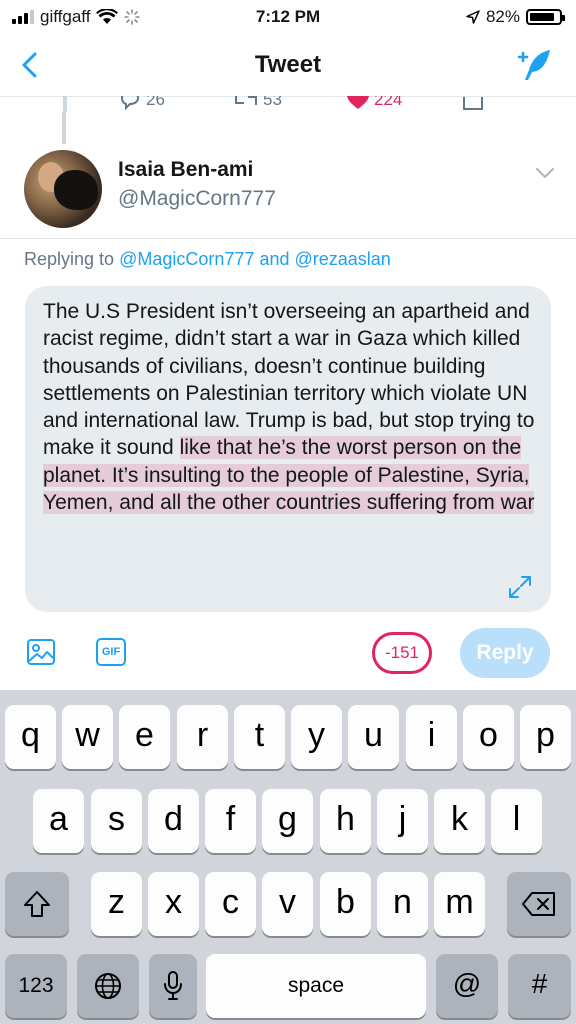  Describe the element at coordinates (202, 737) in the screenshot. I see `key-r: r` at that location.